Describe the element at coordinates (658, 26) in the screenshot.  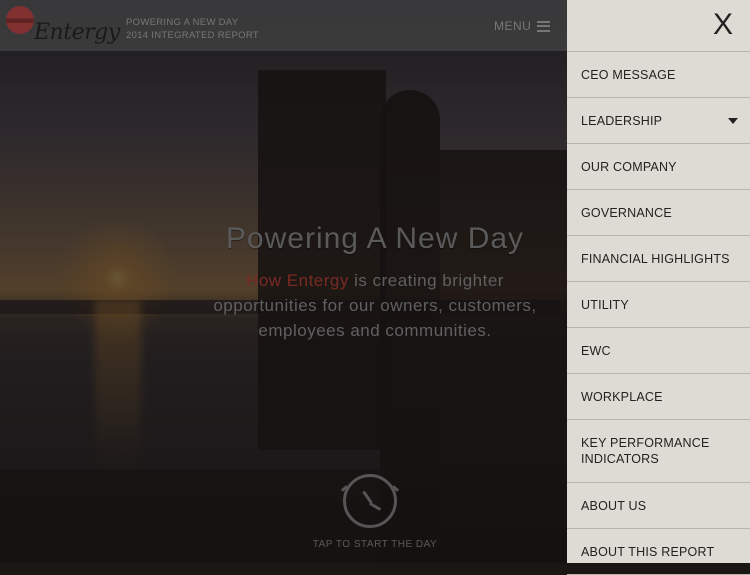
I see `menu-panel-header: X` at that location.